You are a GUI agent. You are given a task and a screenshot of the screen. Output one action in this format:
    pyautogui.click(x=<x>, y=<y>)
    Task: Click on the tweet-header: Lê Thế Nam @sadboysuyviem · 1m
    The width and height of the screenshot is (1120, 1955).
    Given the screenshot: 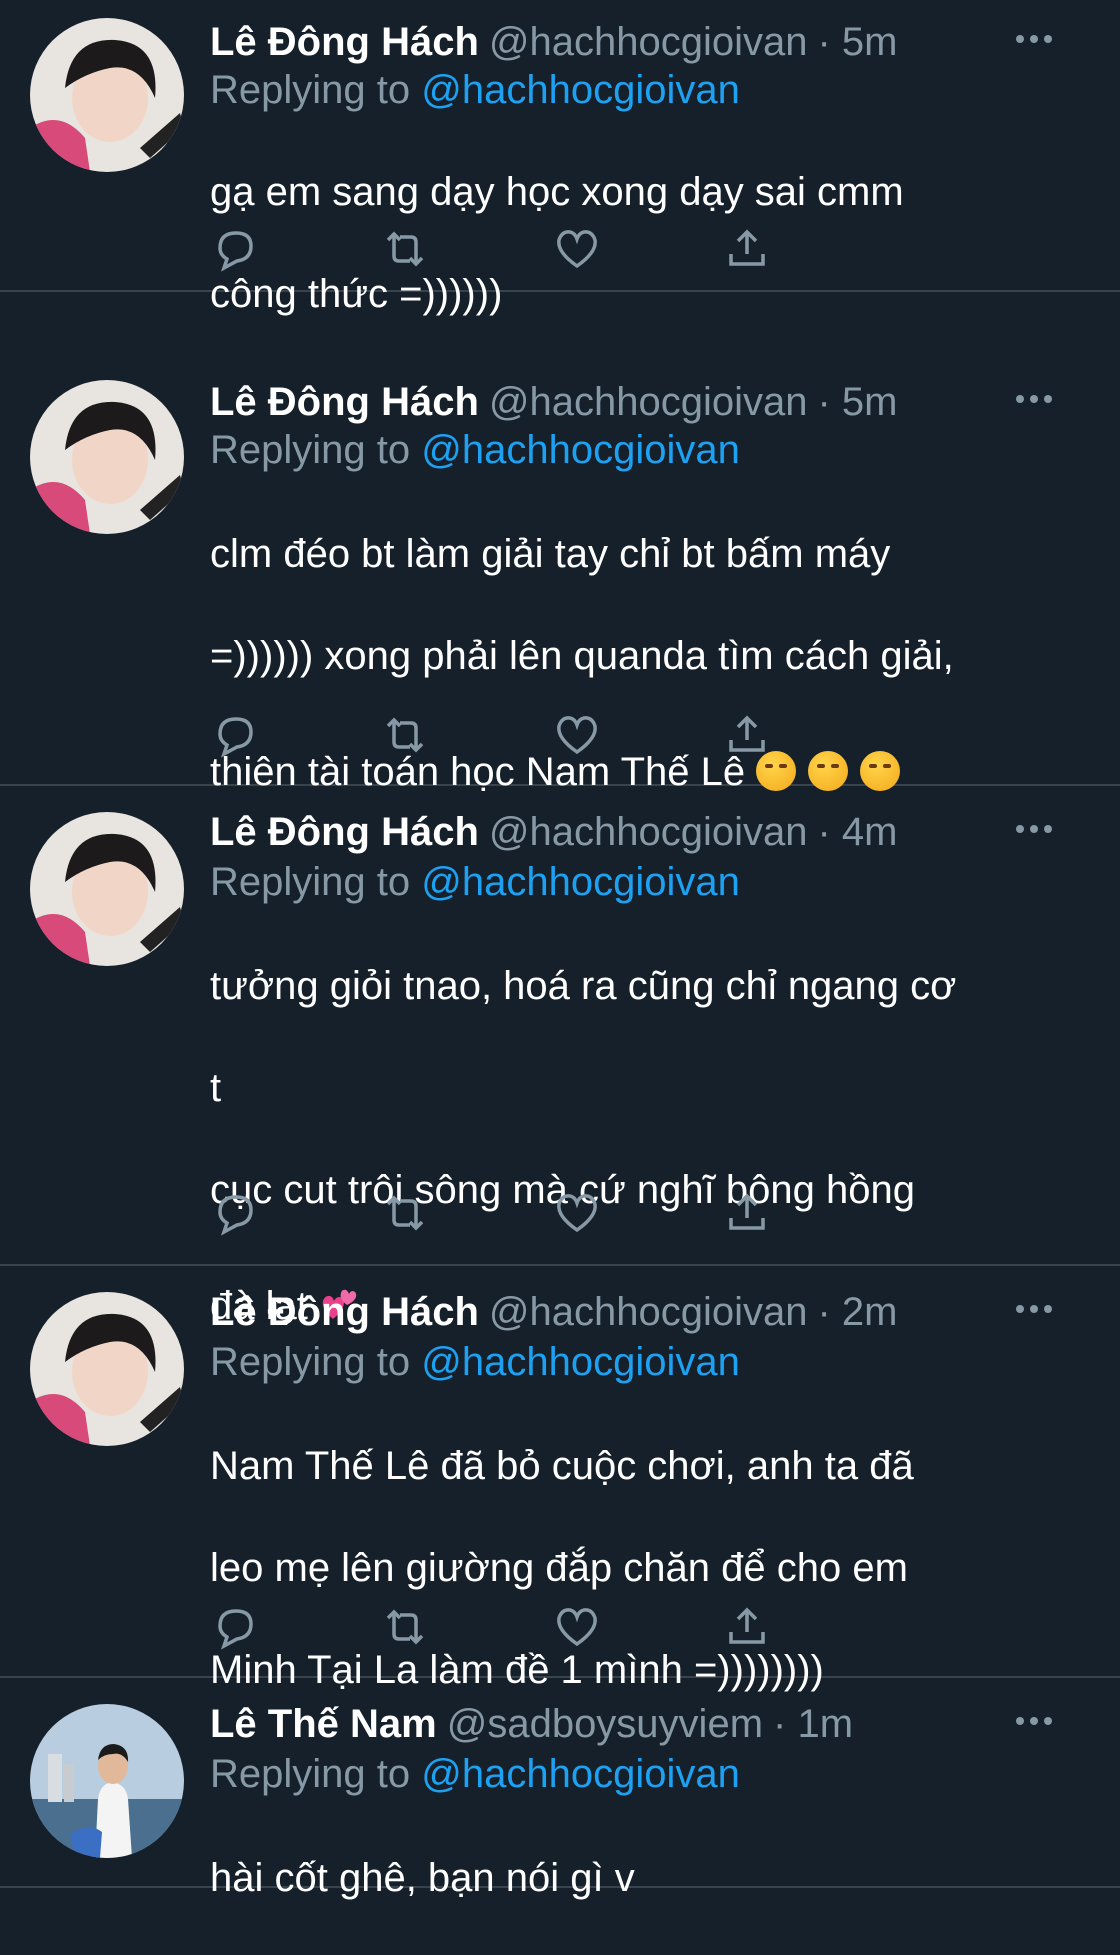 What is the action you would take?
    pyautogui.click(x=650, y=1727)
    